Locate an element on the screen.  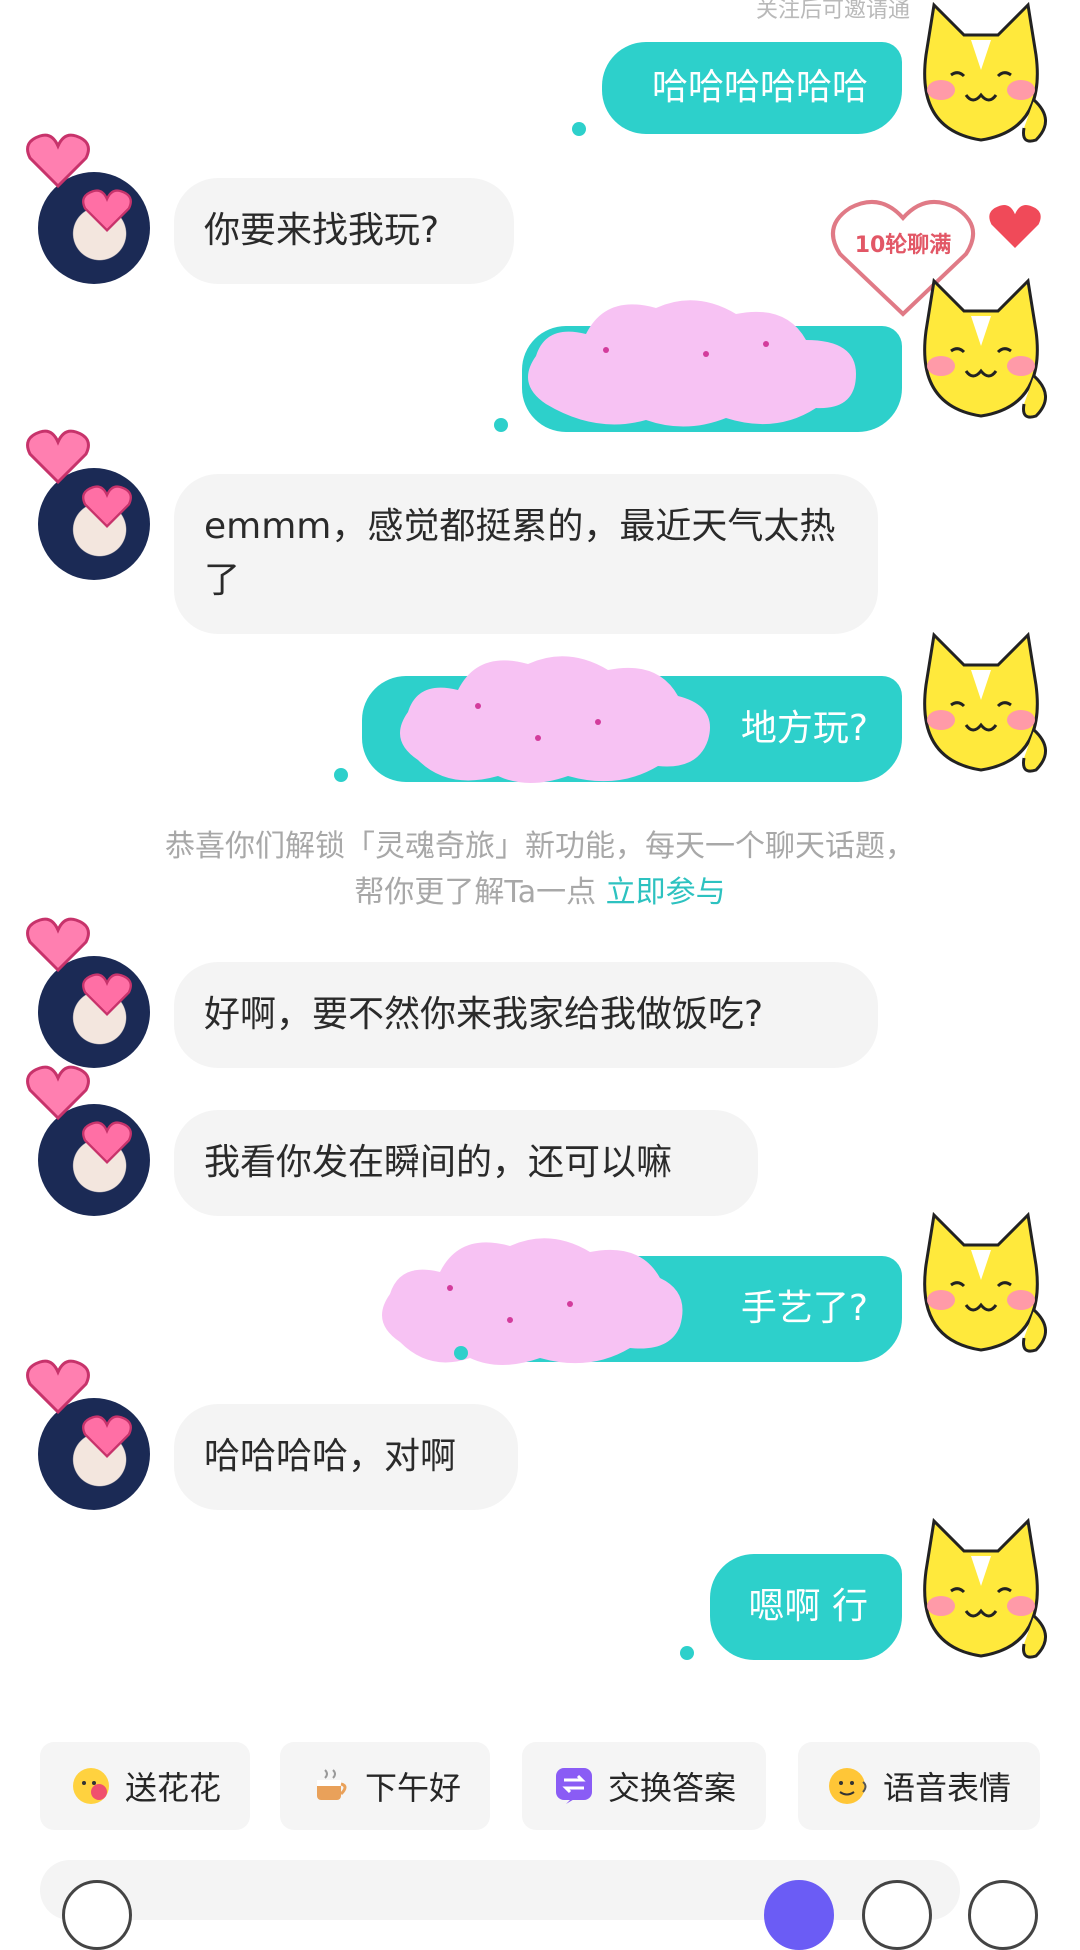
message-text: 你要来找我玩? is located at coordinates (322, 230).